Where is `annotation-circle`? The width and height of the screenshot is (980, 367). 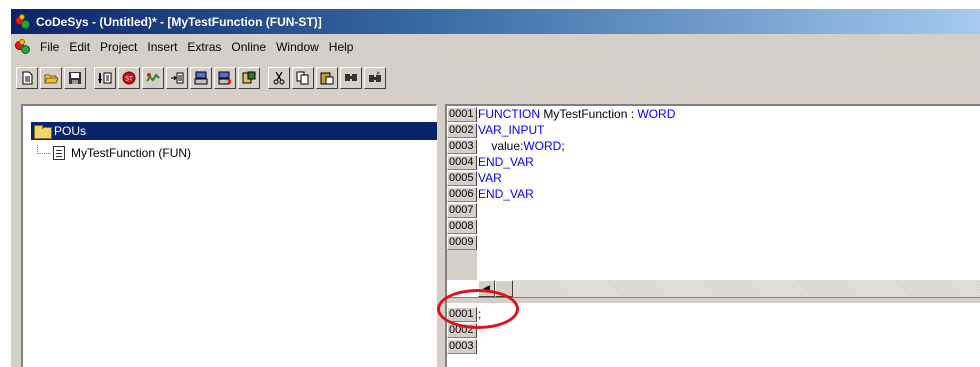 annotation-circle is located at coordinates (478, 309).